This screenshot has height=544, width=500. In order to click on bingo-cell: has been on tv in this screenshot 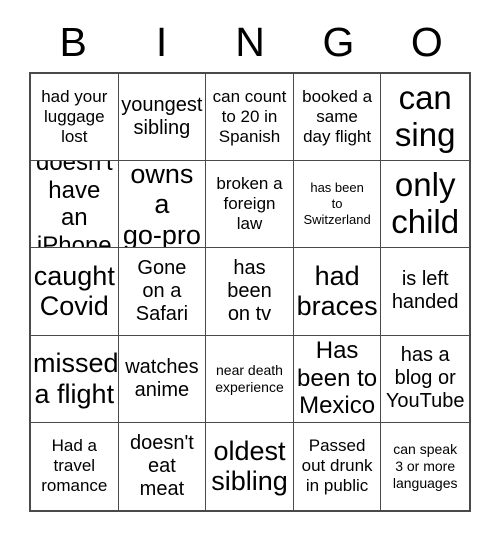, I will do `click(250, 292)`.